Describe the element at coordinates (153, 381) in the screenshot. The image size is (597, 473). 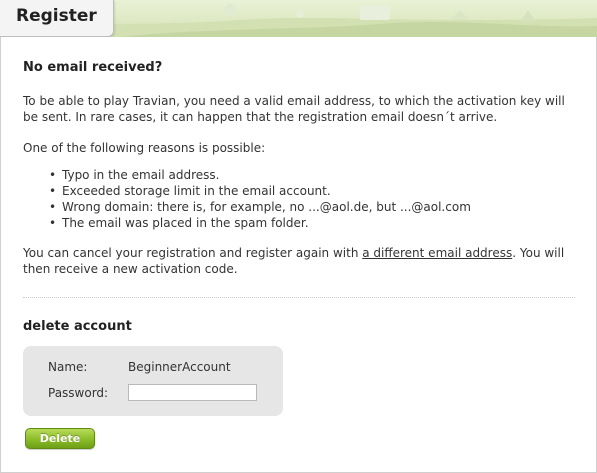
I see `delete-account-form: Name: BeginnerAccount Password:` at that location.